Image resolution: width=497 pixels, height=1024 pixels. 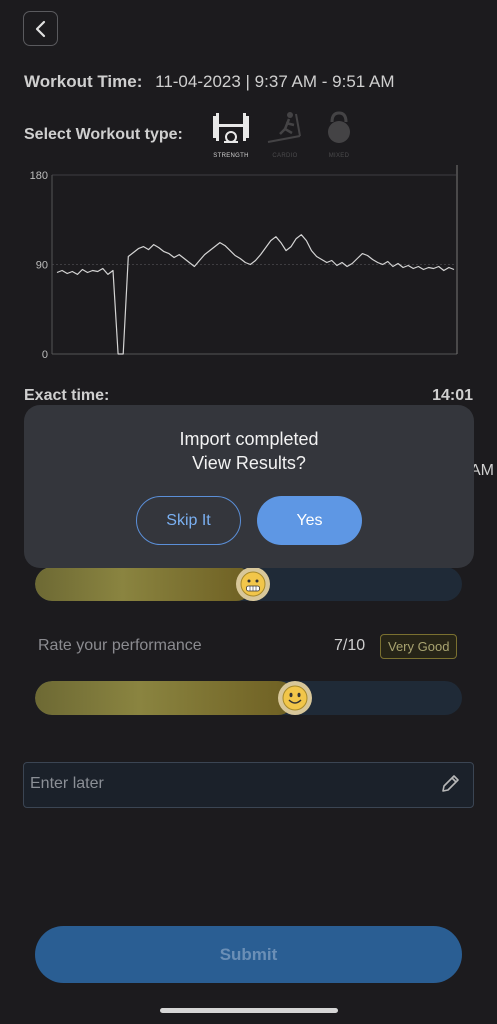 What do you see at coordinates (350, 645) in the screenshot?
I see `performance-value: 7/10` at bounding box center [350, 645].